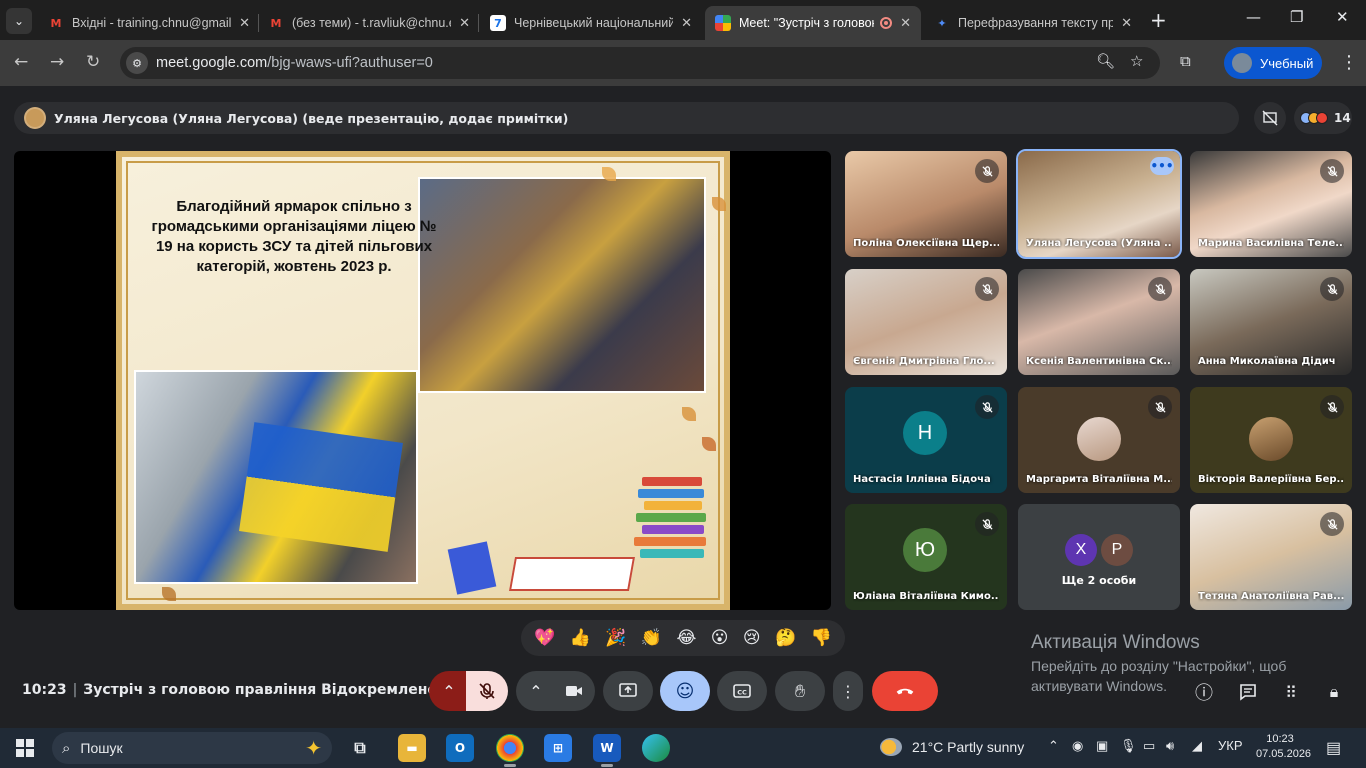 Image resolution: width=1366 pixels, height=768 pixels. What do you see at coordinates (1117, 550) in the screenshot?
I see `participant-avatar: Р` at bounding box center [1117, 550].